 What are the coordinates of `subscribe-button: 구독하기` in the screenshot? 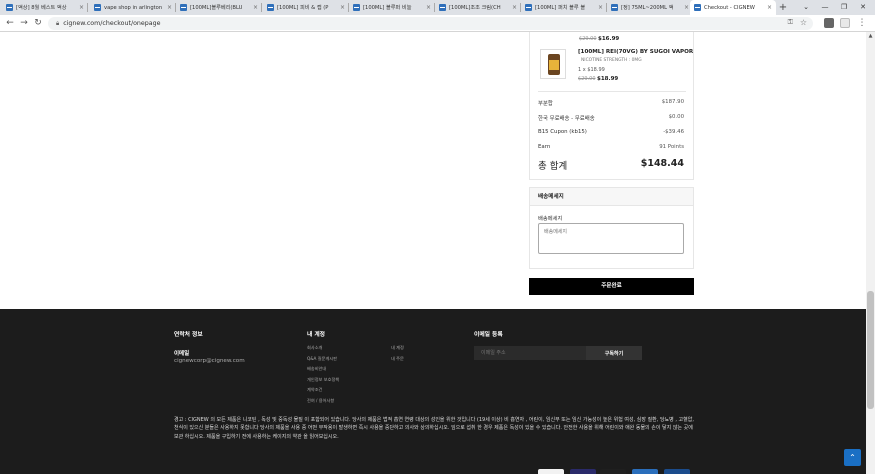 It's located at (614, 353).